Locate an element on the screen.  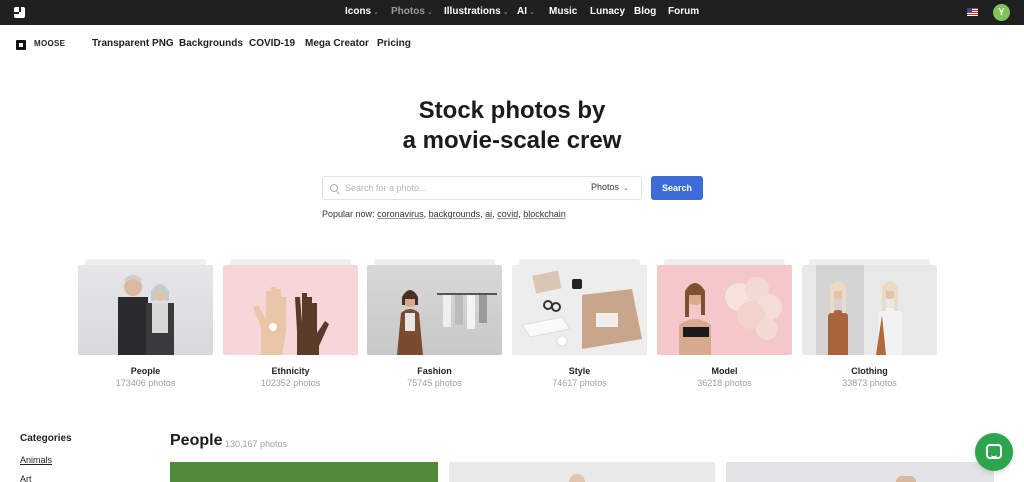
chat-icon is located at coordinates (994, 451).